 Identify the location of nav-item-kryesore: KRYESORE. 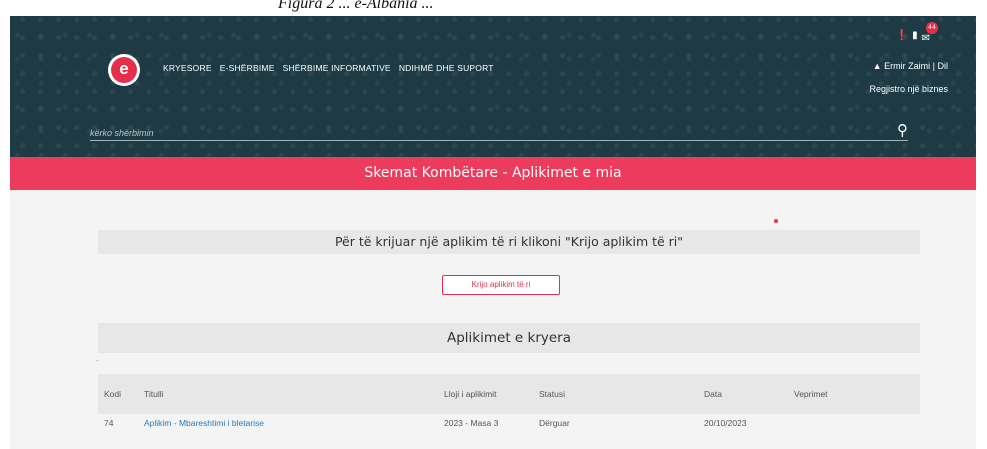
(187, 68).